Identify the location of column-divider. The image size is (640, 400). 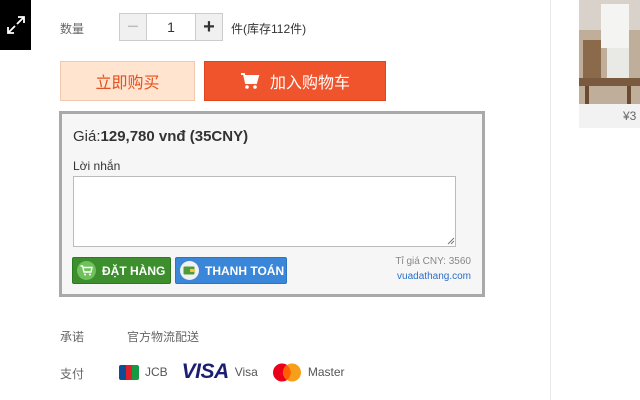
(550, 200).